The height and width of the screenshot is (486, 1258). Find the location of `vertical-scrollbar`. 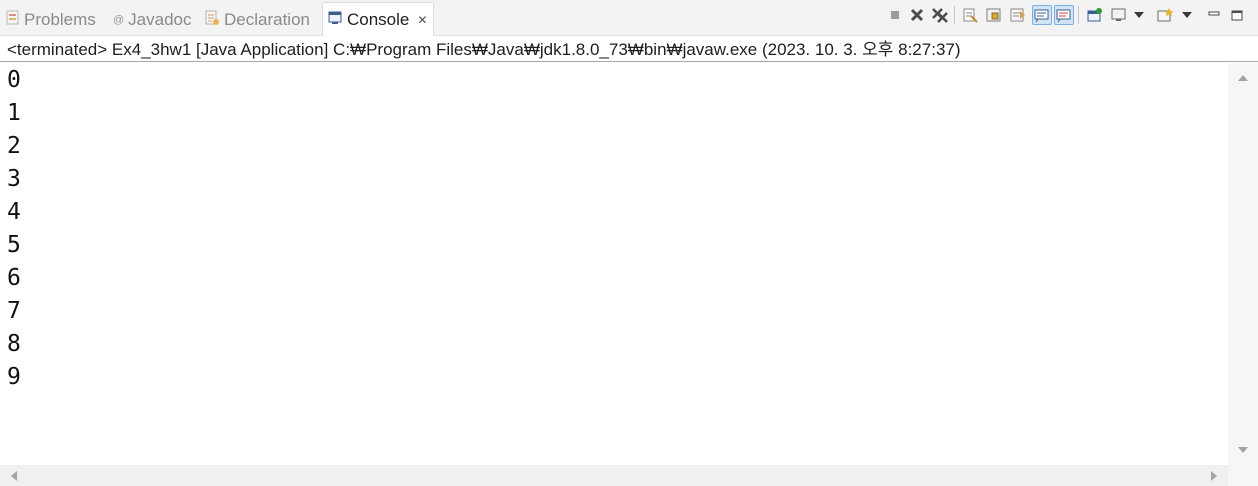

vertical-scrollbar is located at coordinates (1243, 264).